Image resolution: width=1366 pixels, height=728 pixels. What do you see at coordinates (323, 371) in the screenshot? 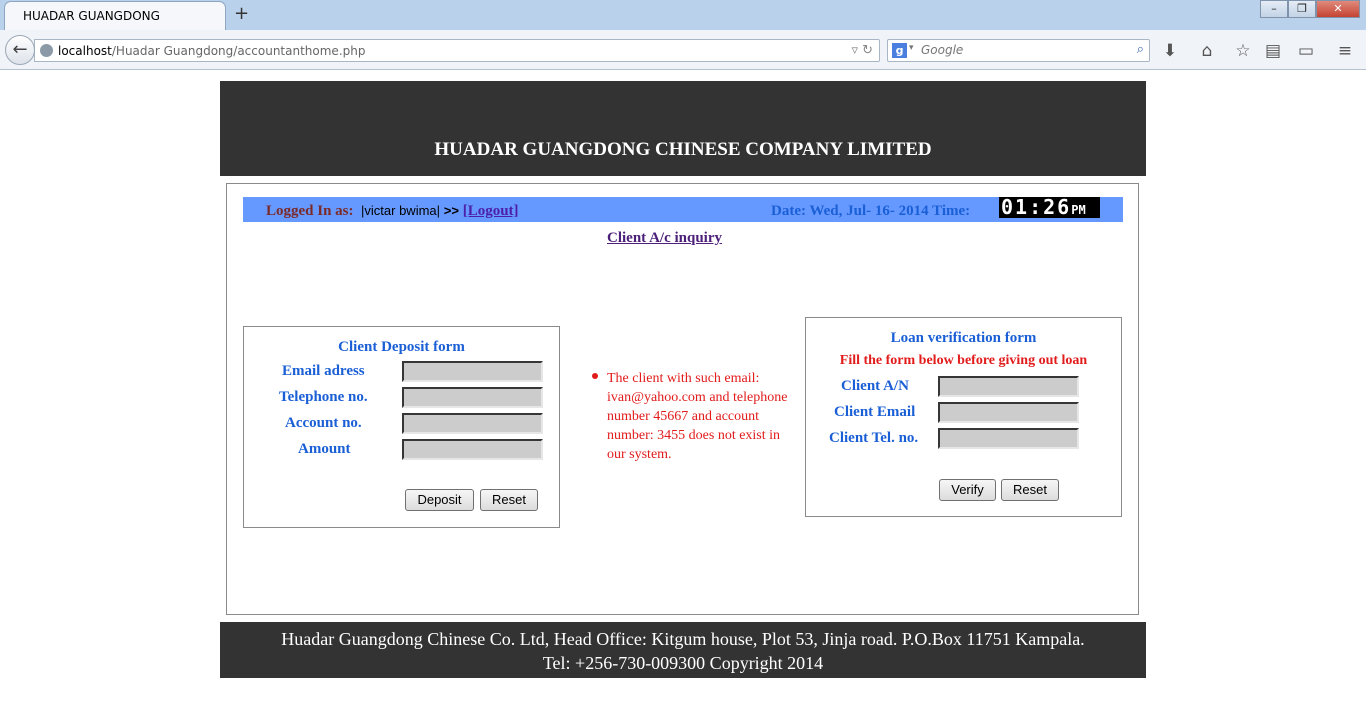
I see `email-label: Email adress` at bounding box center [323, 371].